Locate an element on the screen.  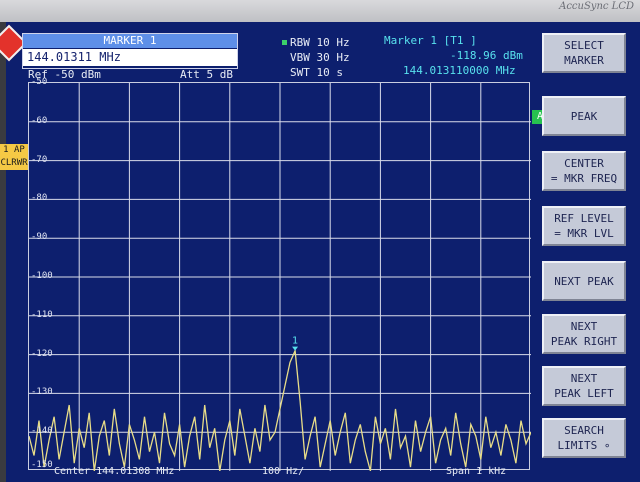
trace-mode-line2: CLRWR is located at coordinates (14, 163).